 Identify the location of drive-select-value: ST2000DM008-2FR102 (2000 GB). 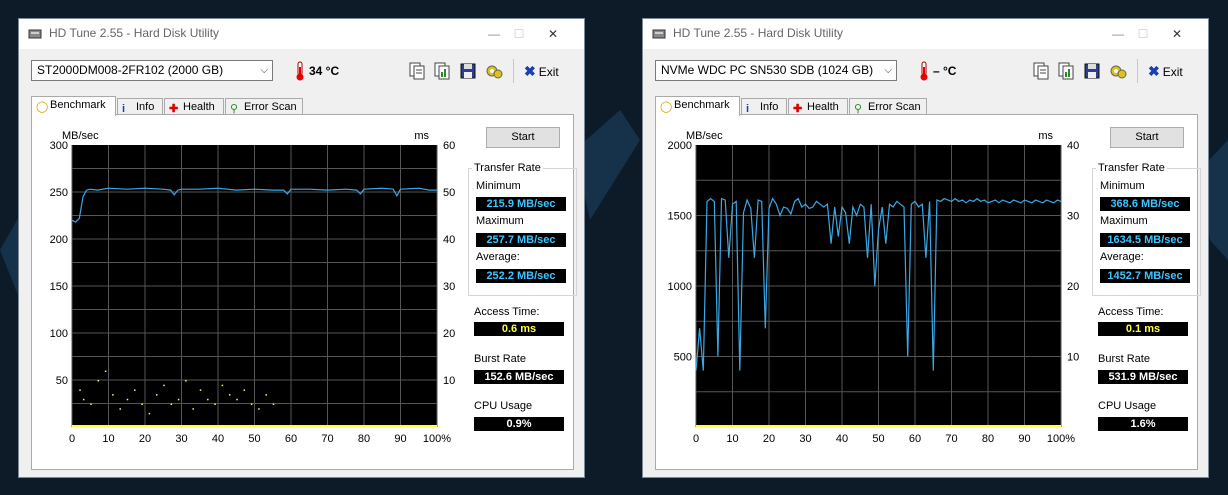
(130, 70).